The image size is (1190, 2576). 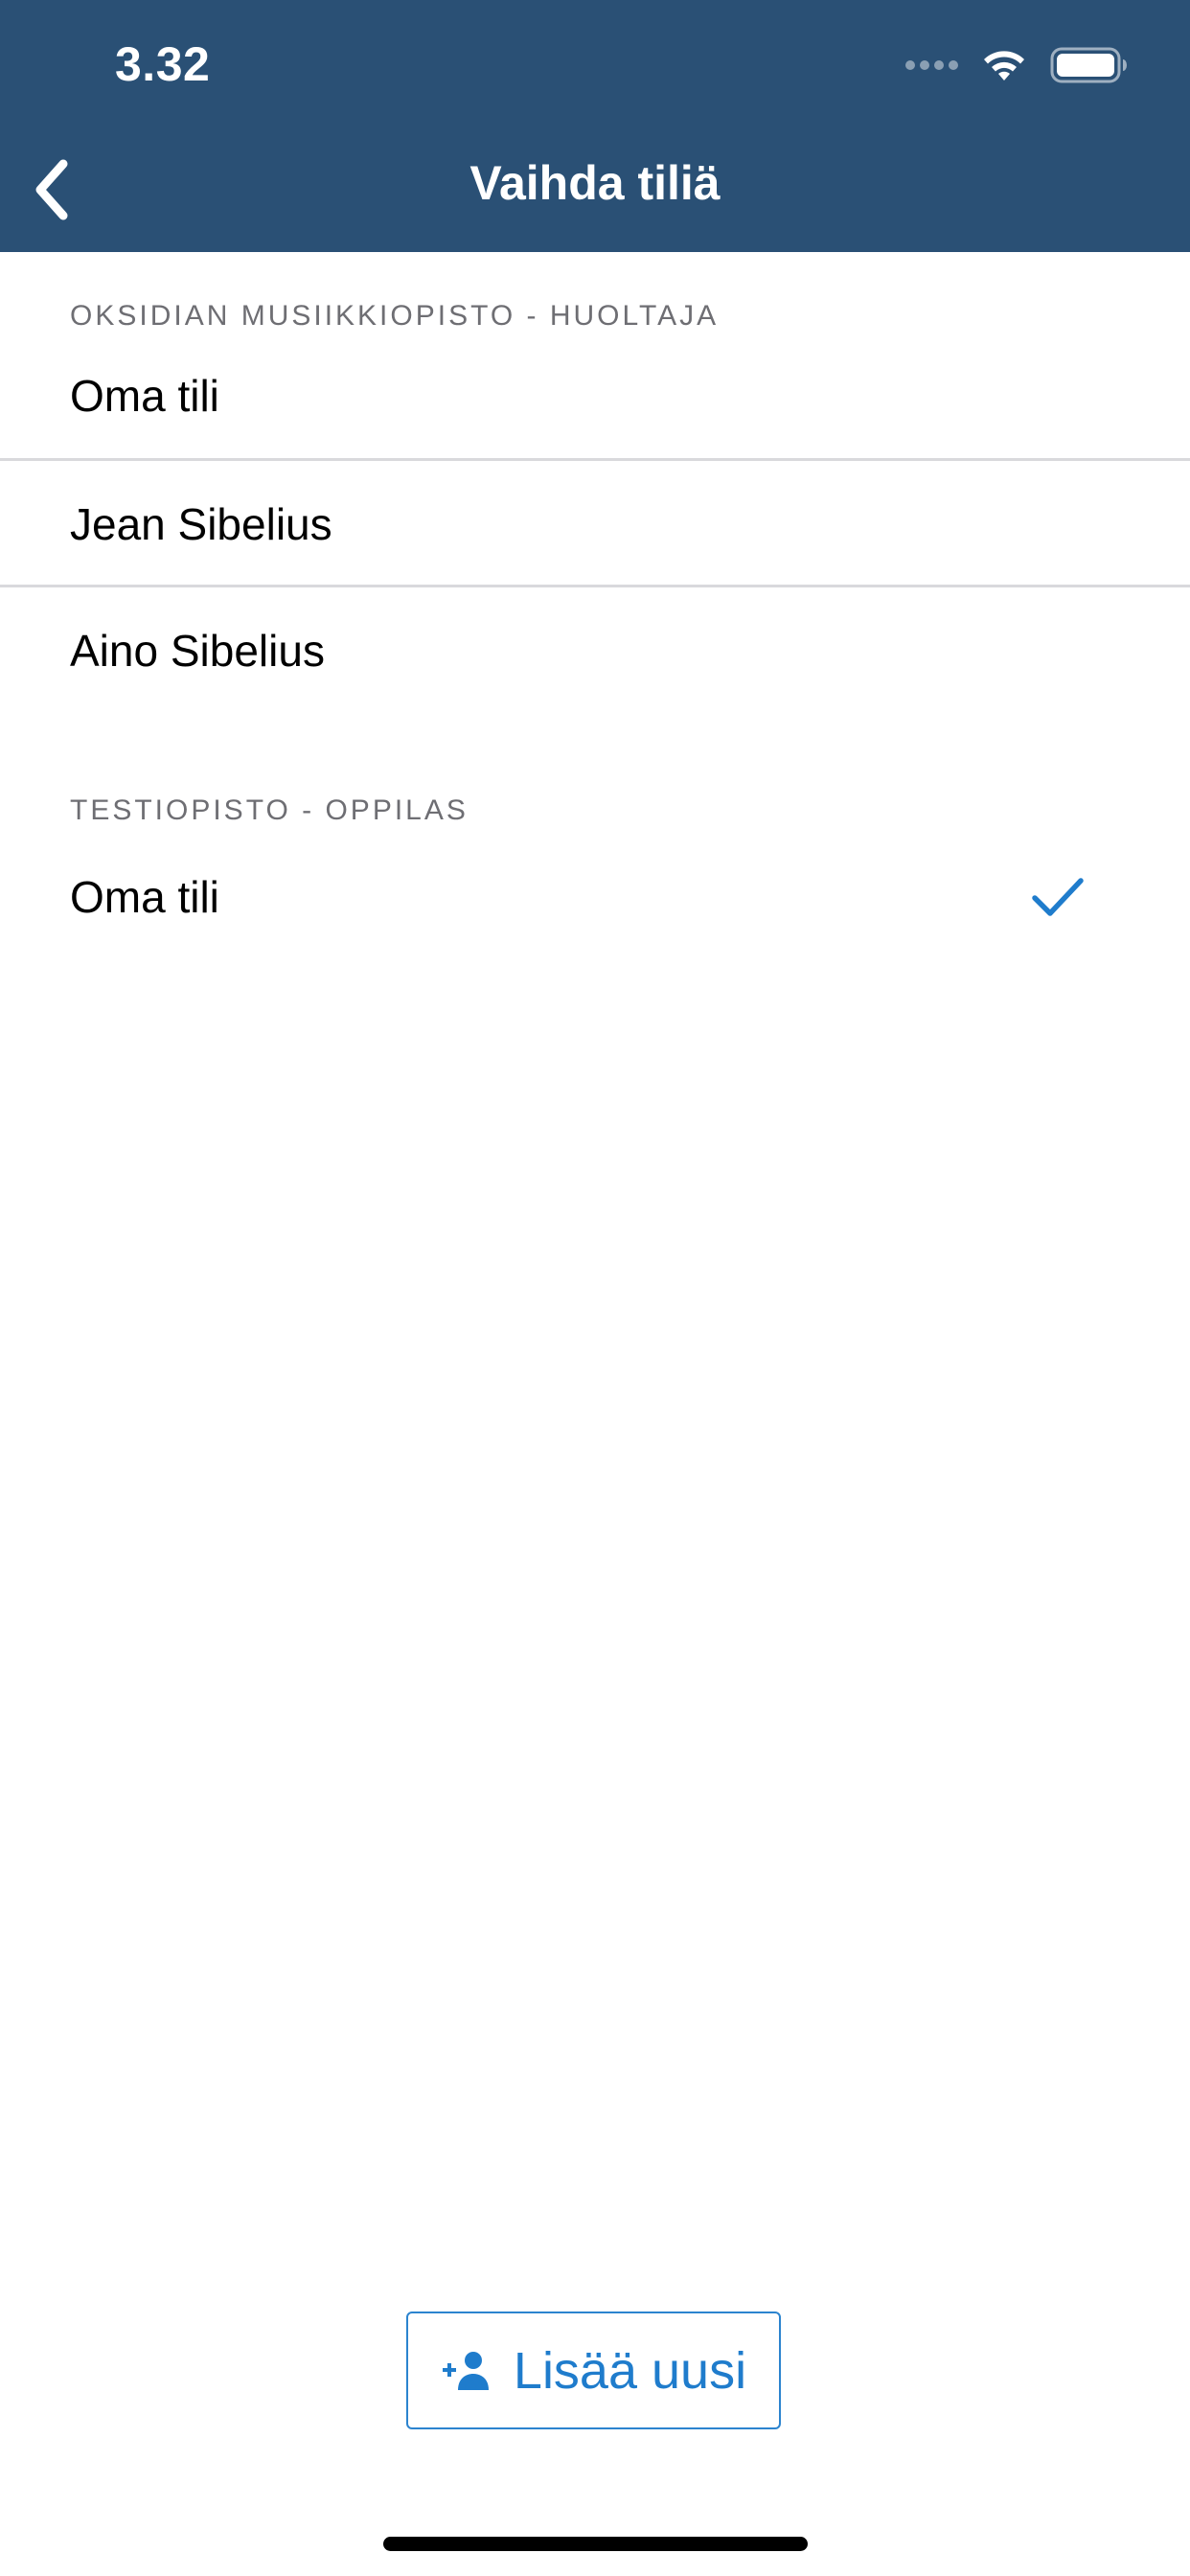 I want to click on add-new-account-button: Lisää uusi, so click(x=593, y=2370).